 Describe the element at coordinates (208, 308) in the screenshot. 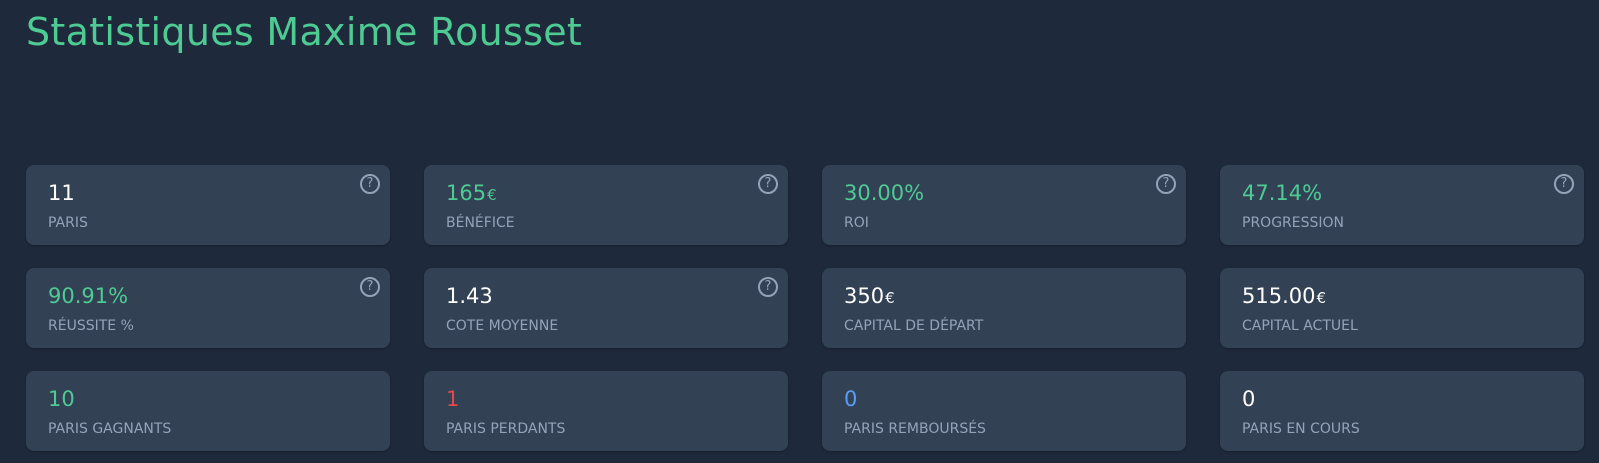

I see `stat-card-reussite: 90.91% Réussite % ?` at that location.